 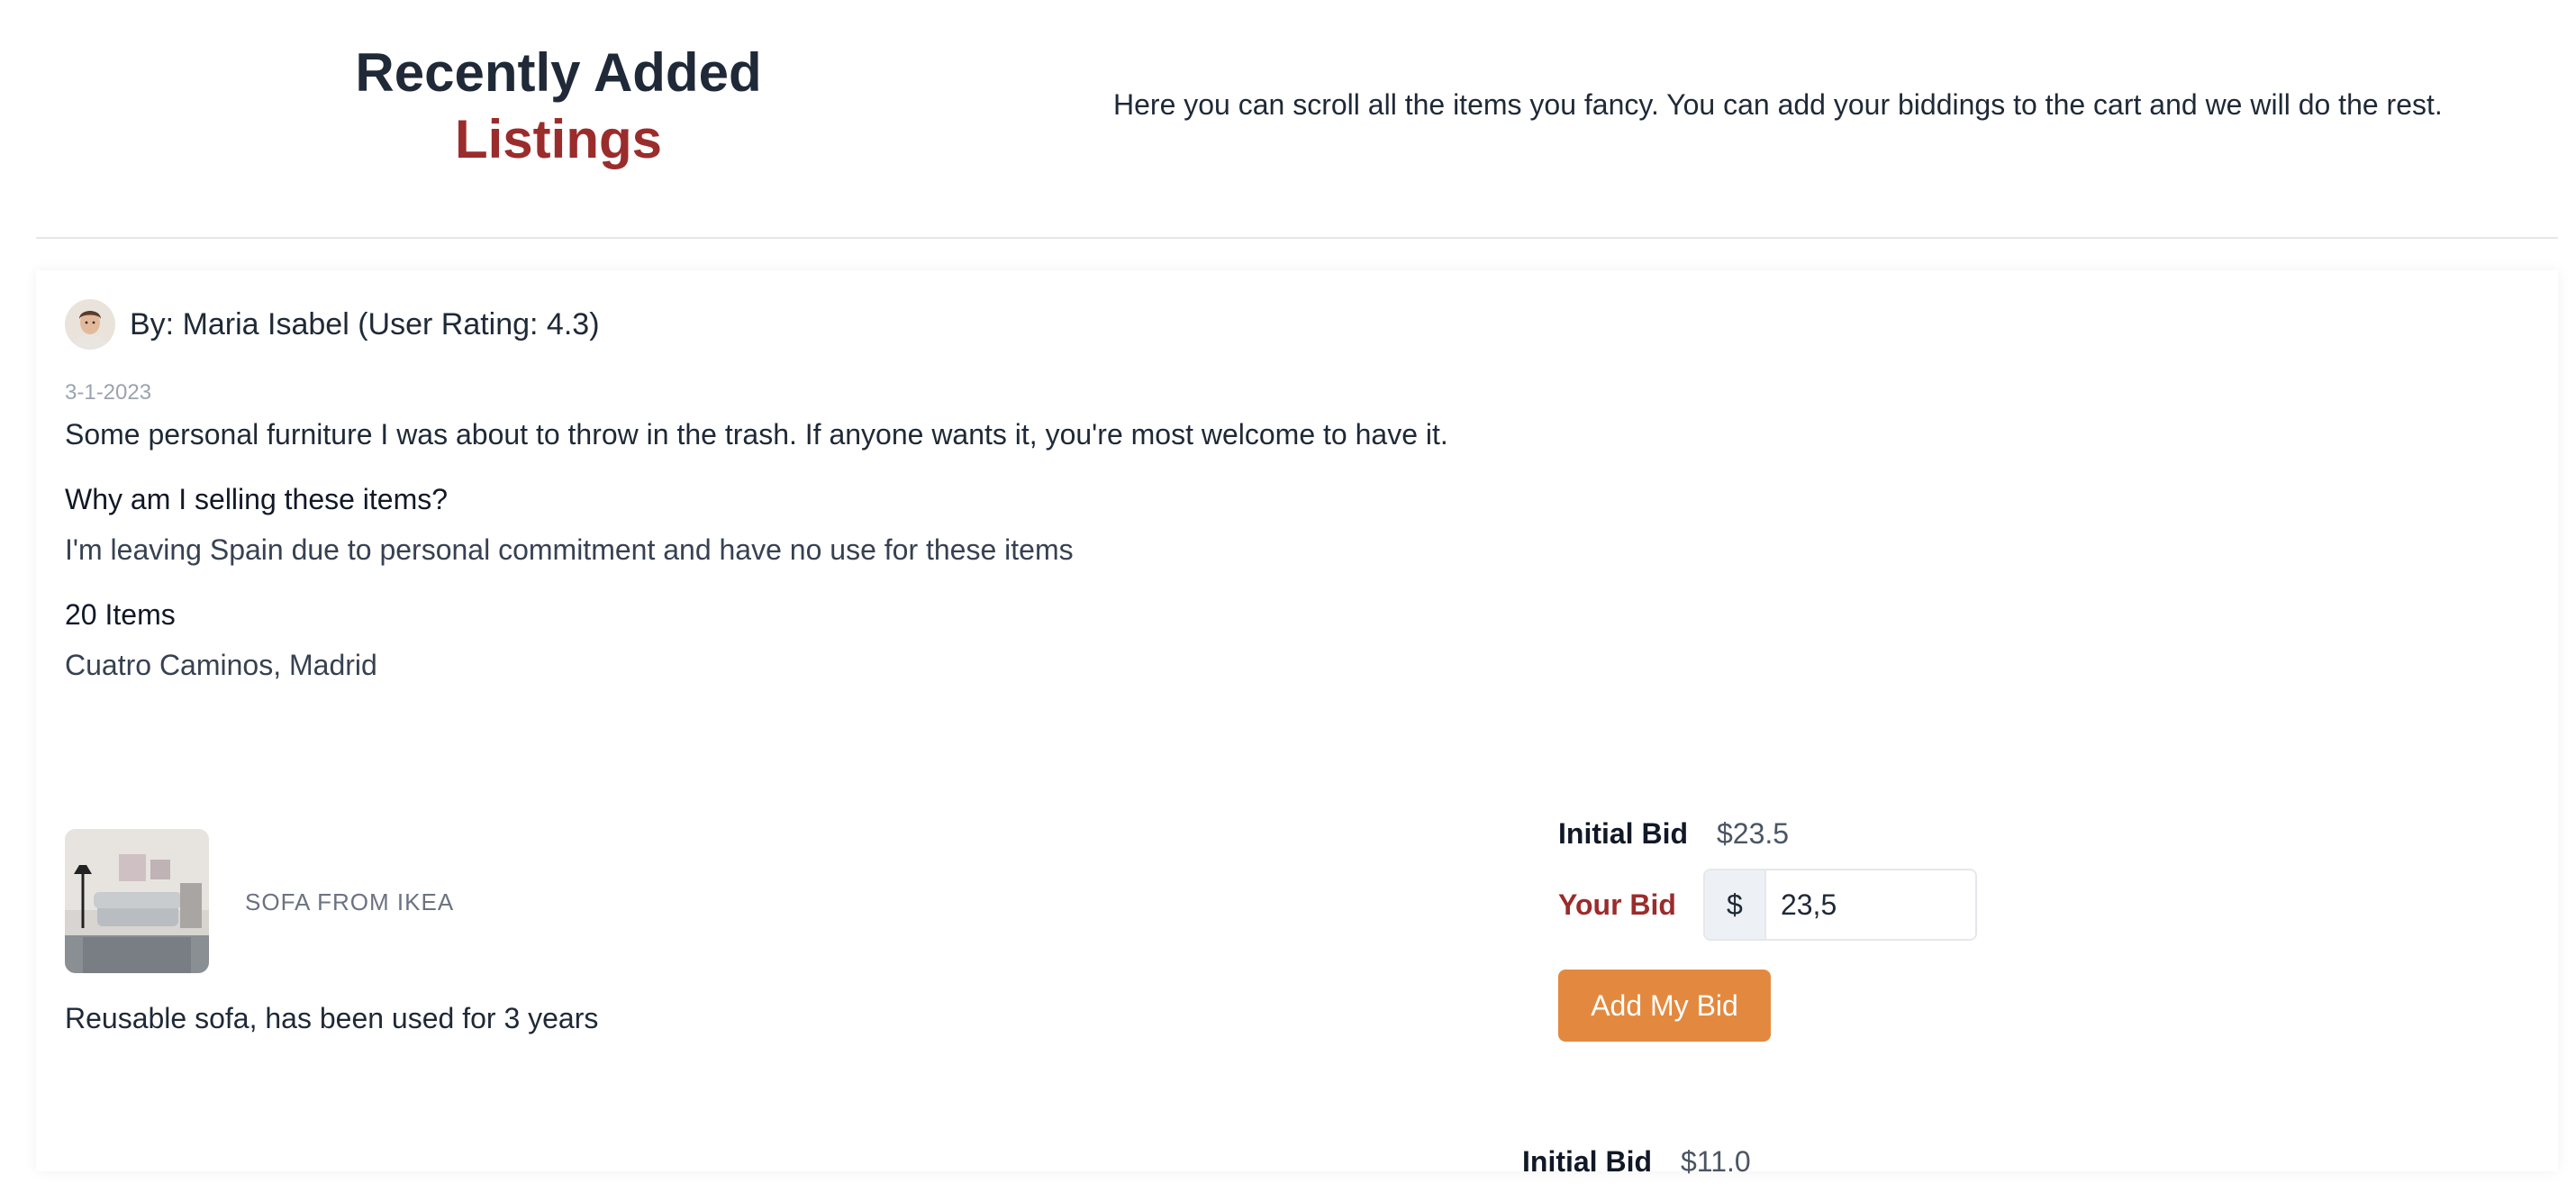 I want to click on items-count: 20 Items, so click(x=120, y=614).